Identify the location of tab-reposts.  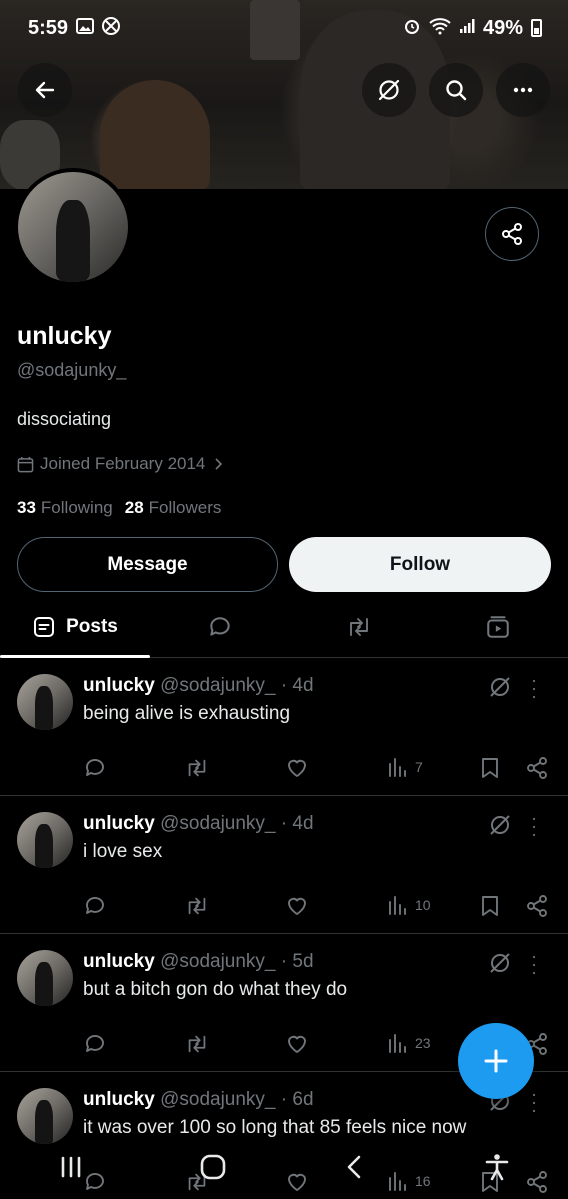
(358, 626).